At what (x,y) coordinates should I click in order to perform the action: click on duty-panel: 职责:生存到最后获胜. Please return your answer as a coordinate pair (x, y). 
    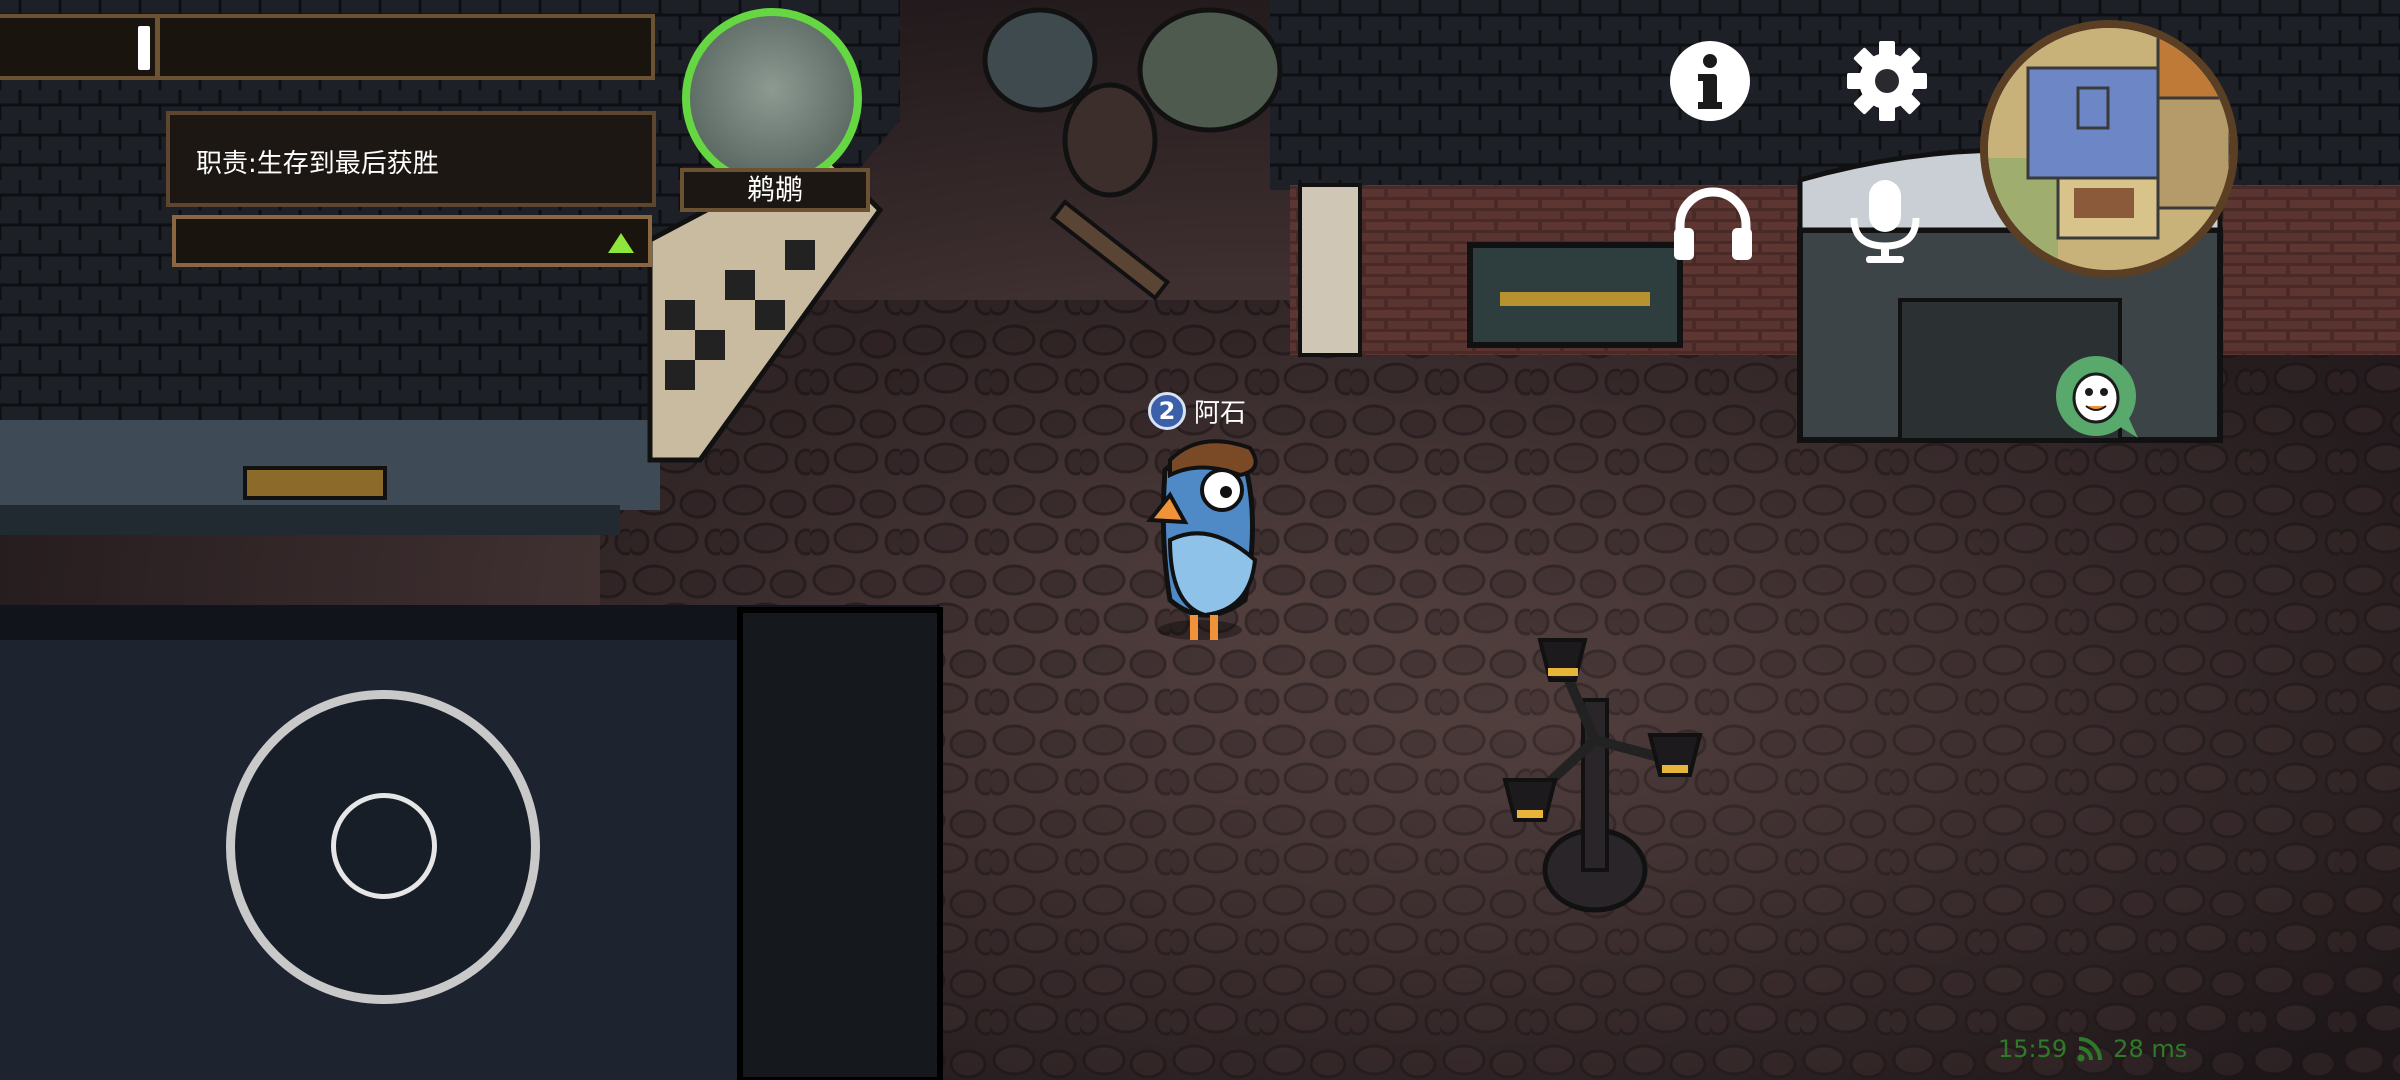
    Looking at the image, I should click on (411, 159).